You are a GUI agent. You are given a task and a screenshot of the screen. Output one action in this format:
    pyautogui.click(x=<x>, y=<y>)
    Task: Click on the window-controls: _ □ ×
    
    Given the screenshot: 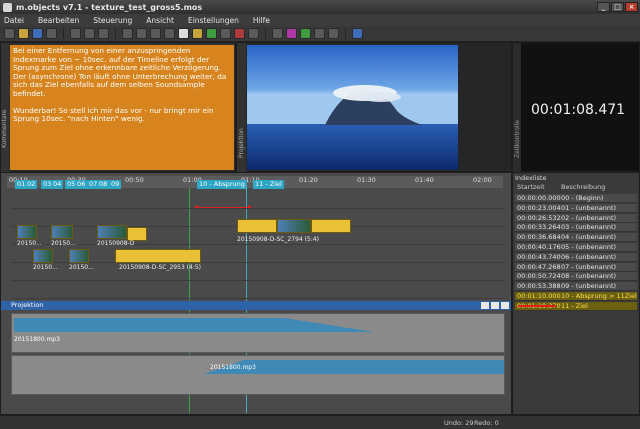 What is the action you would take?
    pyautogui.click(x=617, y=7)
    